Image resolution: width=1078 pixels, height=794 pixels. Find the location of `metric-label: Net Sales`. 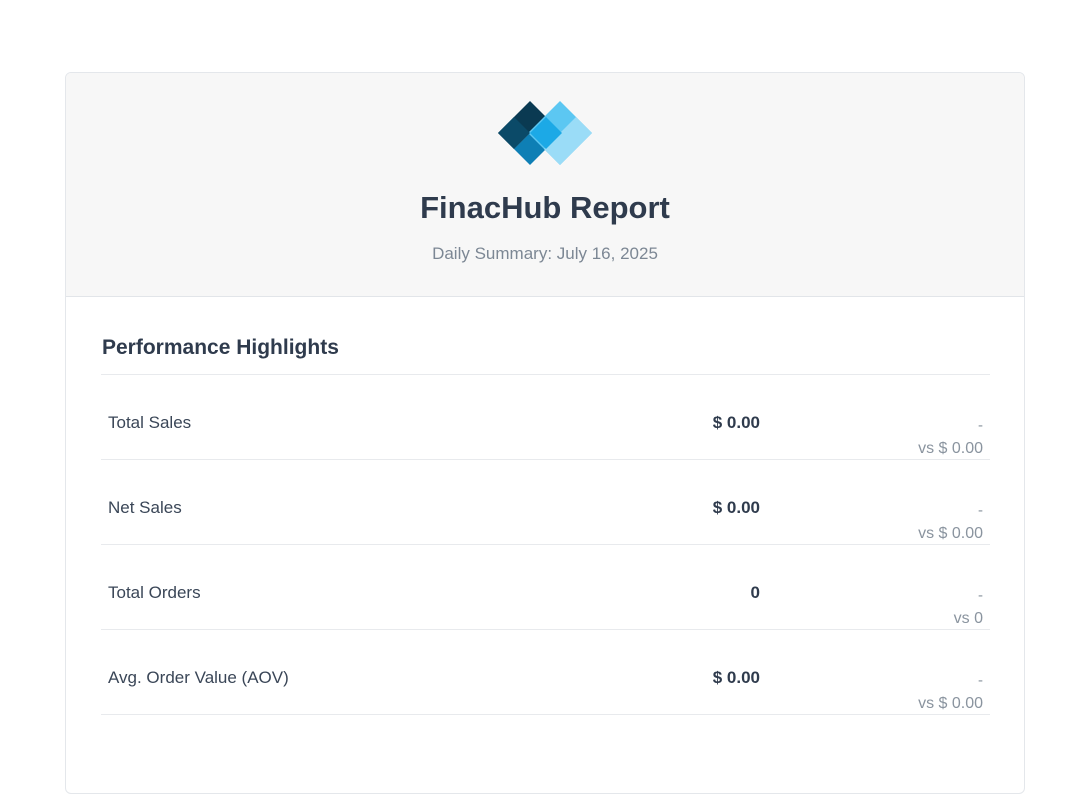

metric-label: Net Sales is located at coordinates (145, 507).